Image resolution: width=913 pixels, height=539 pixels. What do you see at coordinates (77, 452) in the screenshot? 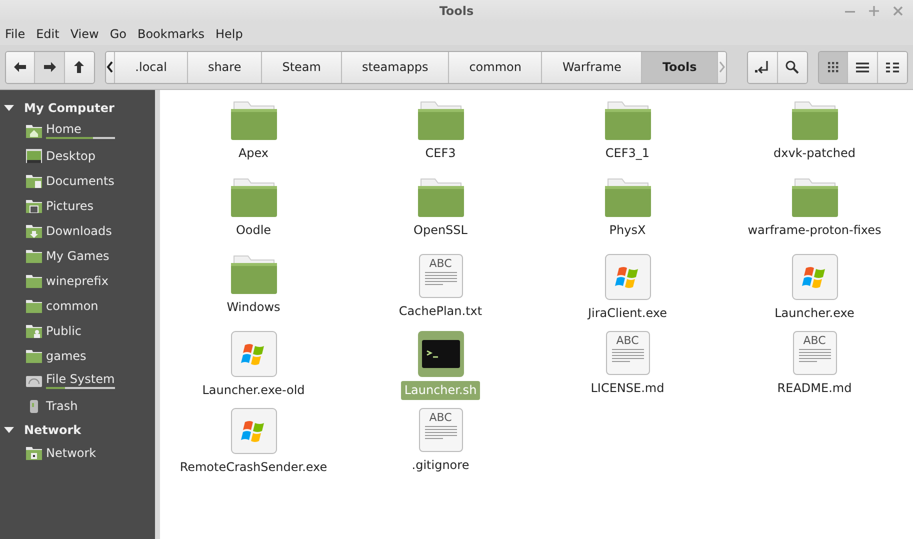
I see `sidebar-item: Network` at bounding box center [77, 452].